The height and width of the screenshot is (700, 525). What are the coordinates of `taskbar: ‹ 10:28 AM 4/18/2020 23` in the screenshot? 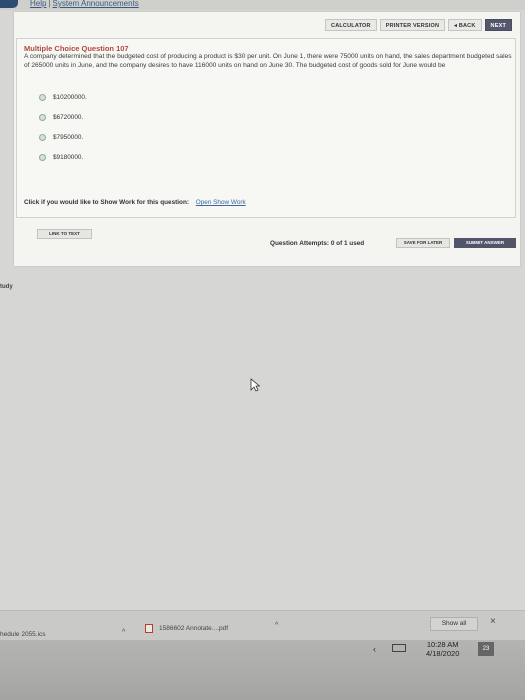 It's located at (262, 670).